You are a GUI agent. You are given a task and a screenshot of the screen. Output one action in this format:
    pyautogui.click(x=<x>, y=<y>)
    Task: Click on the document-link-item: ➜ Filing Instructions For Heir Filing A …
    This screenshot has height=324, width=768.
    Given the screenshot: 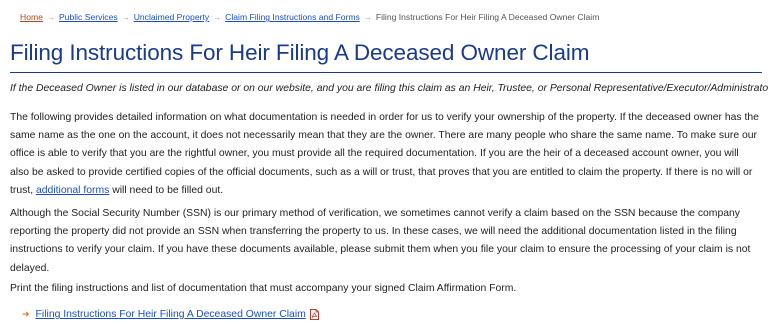 What is the action you would take?
    pyautogui.click(x=170, y=314)
    